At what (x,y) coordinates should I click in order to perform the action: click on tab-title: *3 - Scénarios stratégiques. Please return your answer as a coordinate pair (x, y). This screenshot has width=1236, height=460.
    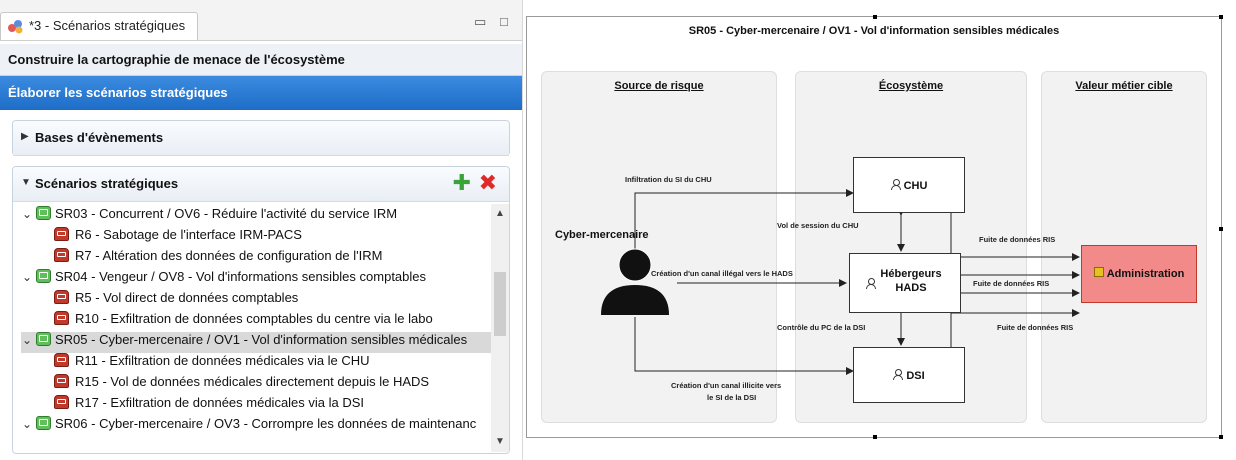
    Looking at the image, I should click on (107, 25).